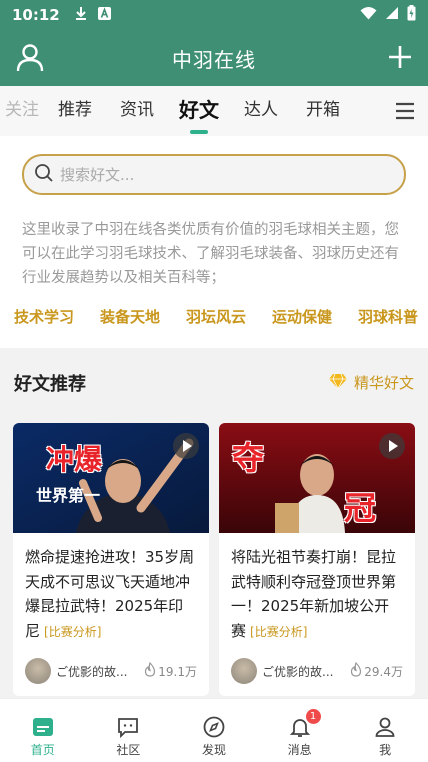 This screenshot has width=428, height=762. I want to click on a-icon, so click(104, 15).